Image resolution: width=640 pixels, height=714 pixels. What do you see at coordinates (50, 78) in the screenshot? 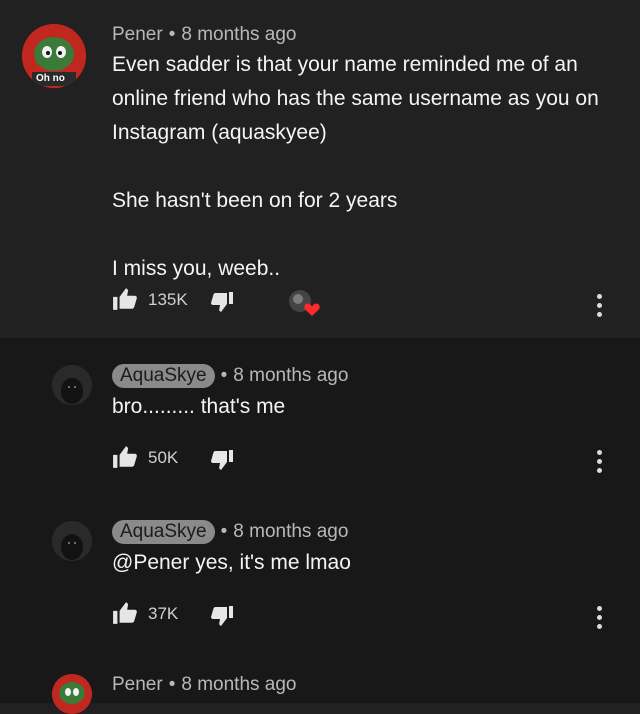
I see `avatar-badge: Oh no` at bounding box center [50, 78].